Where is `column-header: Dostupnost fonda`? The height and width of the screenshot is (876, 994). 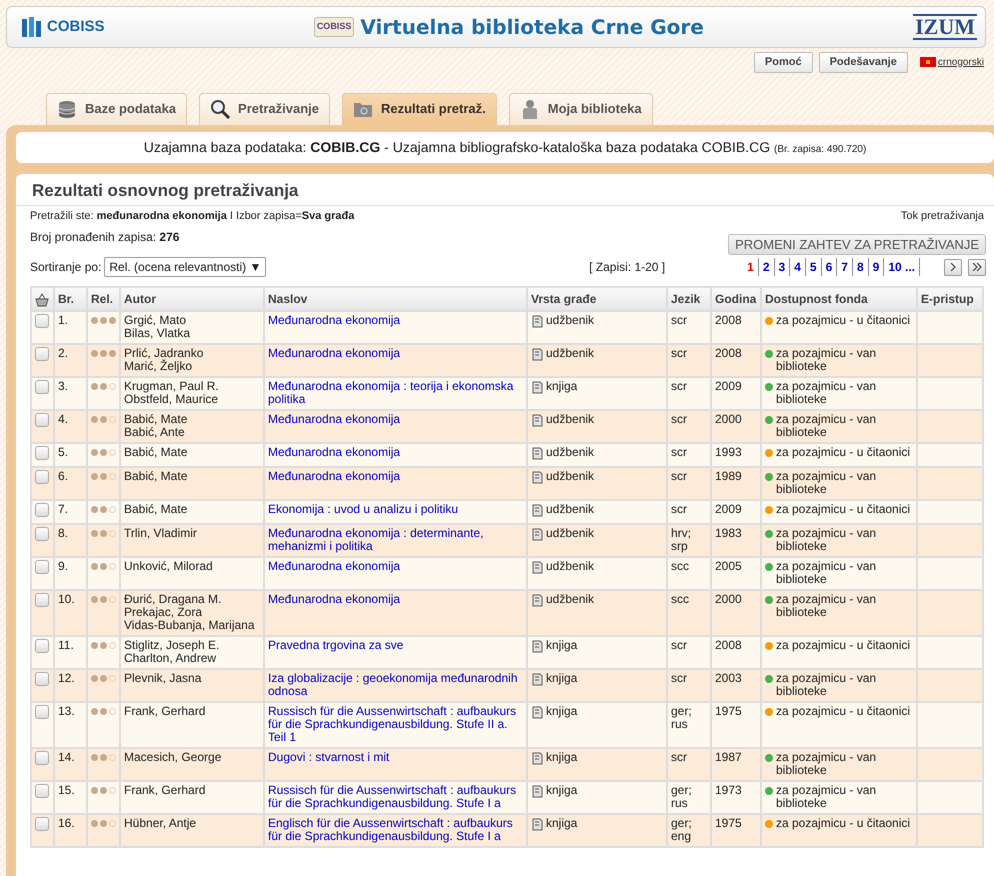 column-header: Dostupnost fonda is located at coordinates (839, 299).